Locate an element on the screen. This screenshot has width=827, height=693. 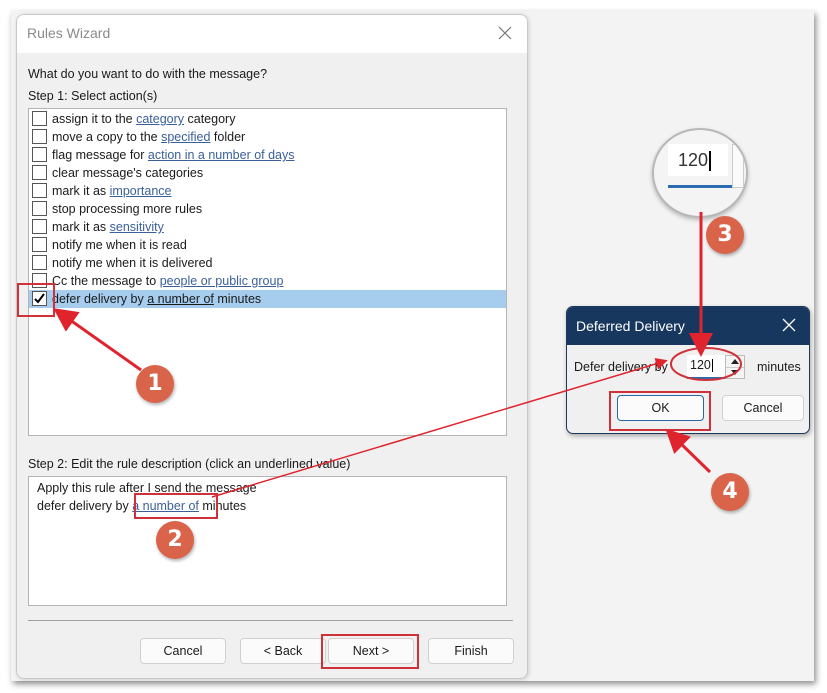
arrow-down-icon is located at coordinates (735, 372).